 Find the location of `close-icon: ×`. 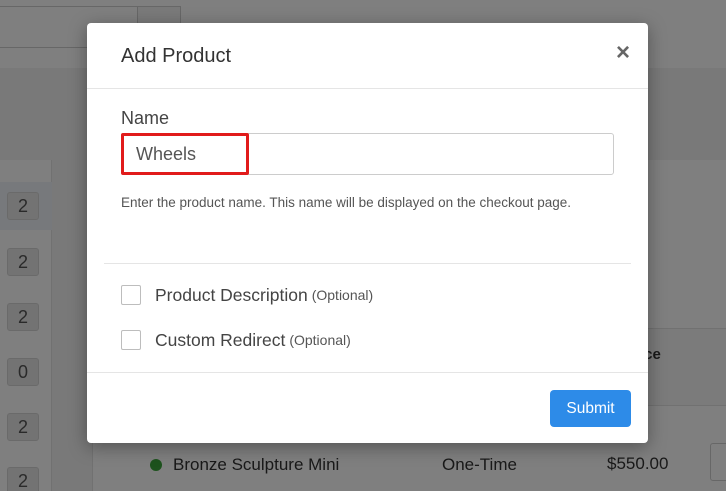

close-icon: × is located at coordinates (623, 53).